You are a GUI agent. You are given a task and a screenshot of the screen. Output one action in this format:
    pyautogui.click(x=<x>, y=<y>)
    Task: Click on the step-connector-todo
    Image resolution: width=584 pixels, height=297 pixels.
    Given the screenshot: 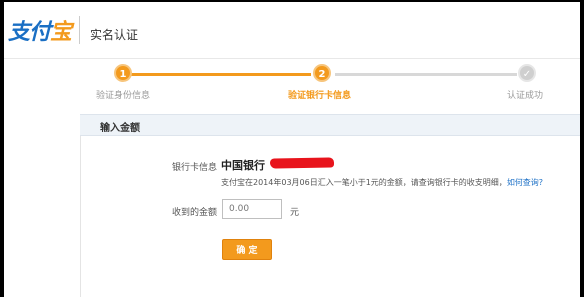 What is the action you would take?
    pyautogui.click(x=426, y=74)
    